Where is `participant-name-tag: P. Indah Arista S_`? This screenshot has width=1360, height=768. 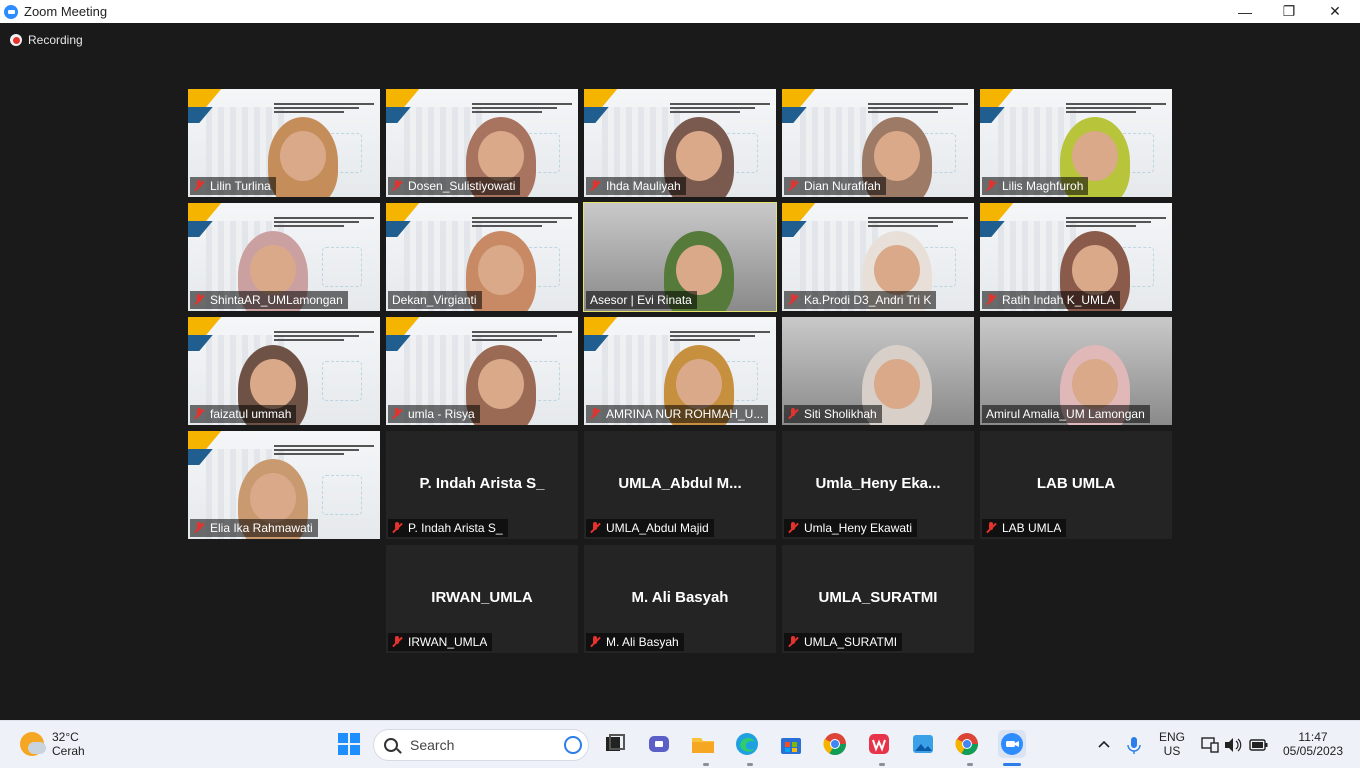
participant-name-tag: P. Indah Arista S_ is located at coordinates (448, 528).